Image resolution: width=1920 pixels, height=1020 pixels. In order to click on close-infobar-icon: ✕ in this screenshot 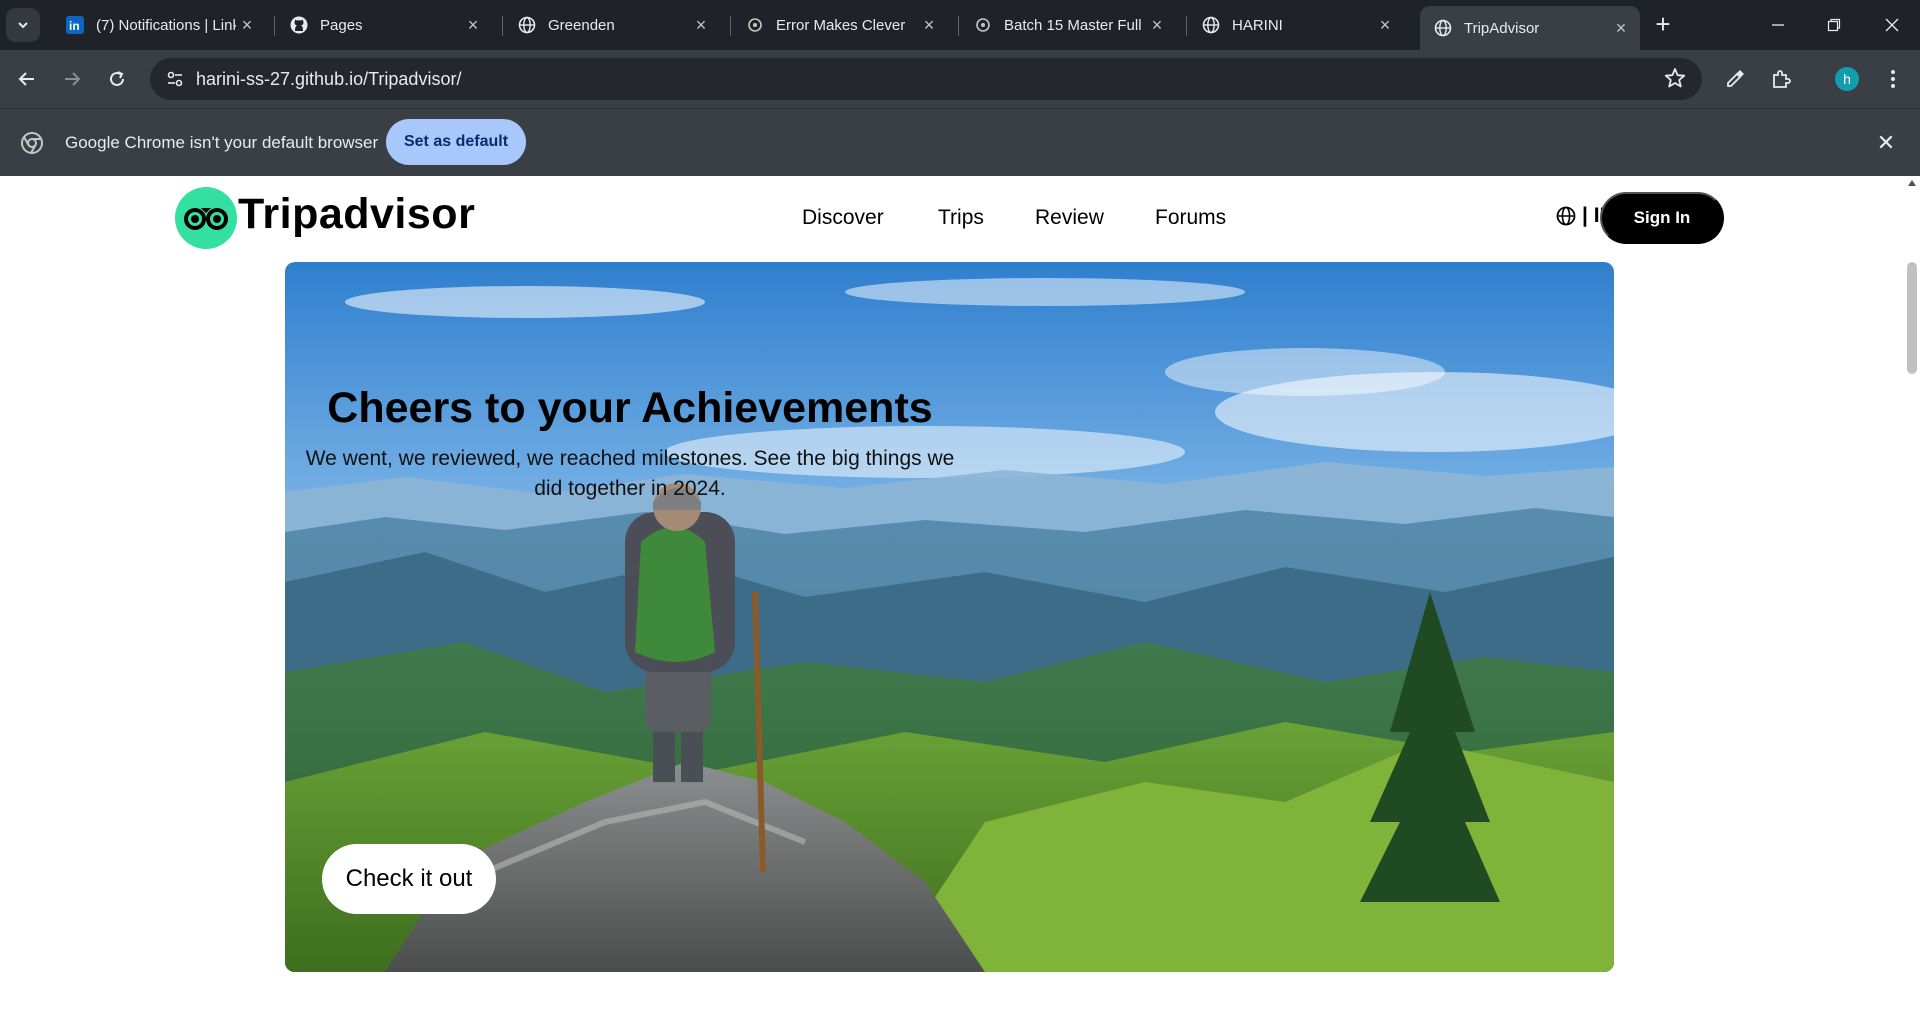, I will do `click(1886, 142)`.